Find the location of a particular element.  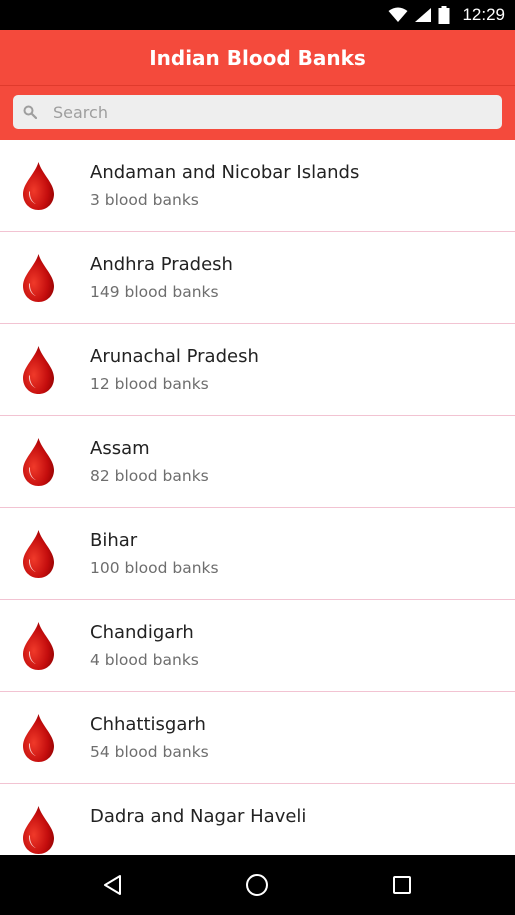

search-input is located at coordinates (263, 112).